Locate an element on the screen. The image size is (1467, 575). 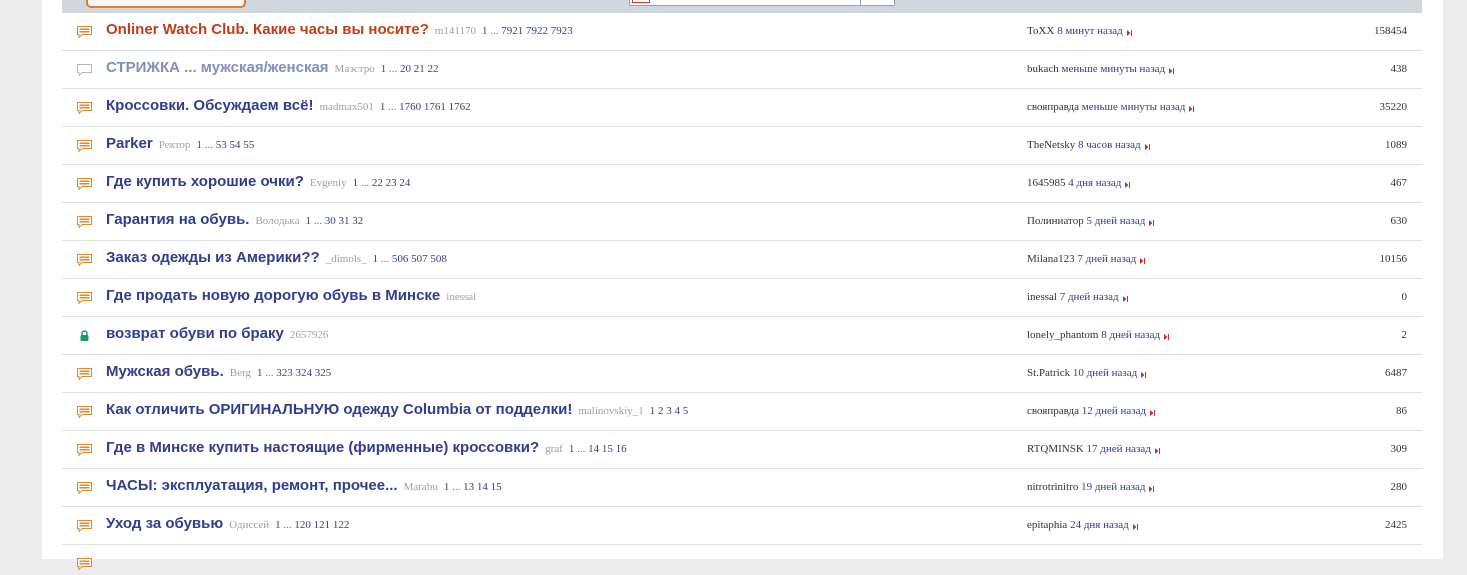
page-link: 16 is located at coordinates (621, 449).